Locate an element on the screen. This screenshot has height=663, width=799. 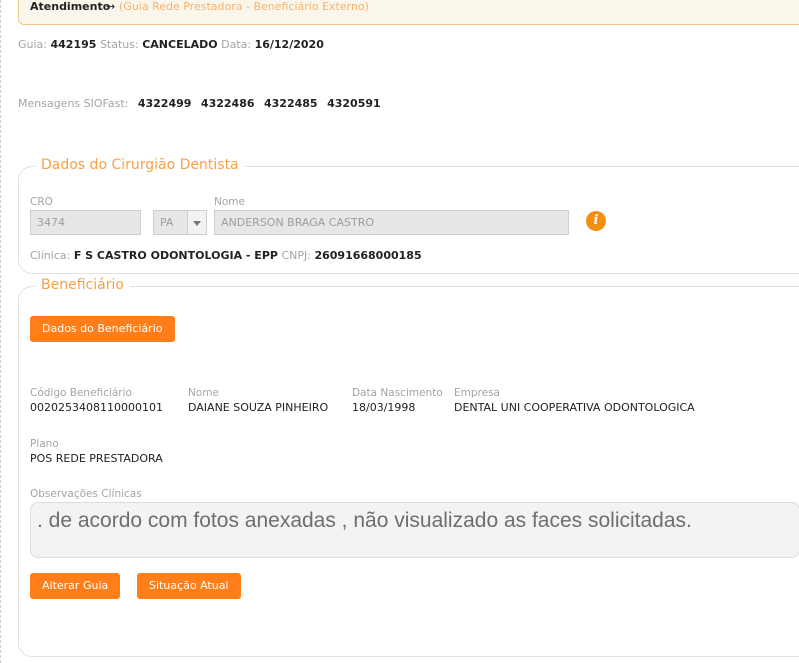
nome-beneficiario-value: DAIANE SOUZA PINHEIRO is located at coordinates (258, 407).